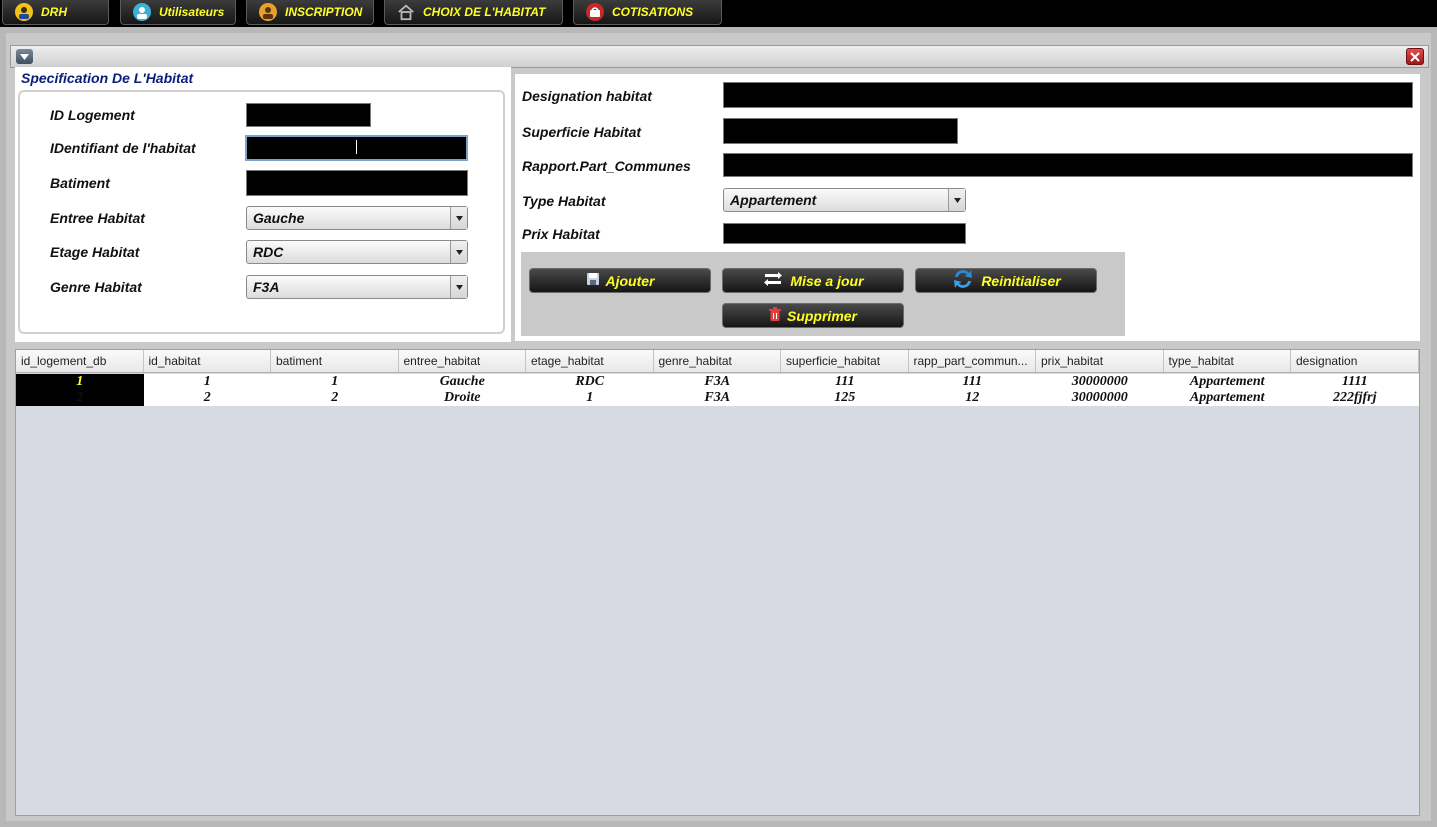  Describe the element at coordinates (473, 12) in the screenshot. I see `nav-choix-habitat-button: CHOIX DE L'HABITAT` at that location.